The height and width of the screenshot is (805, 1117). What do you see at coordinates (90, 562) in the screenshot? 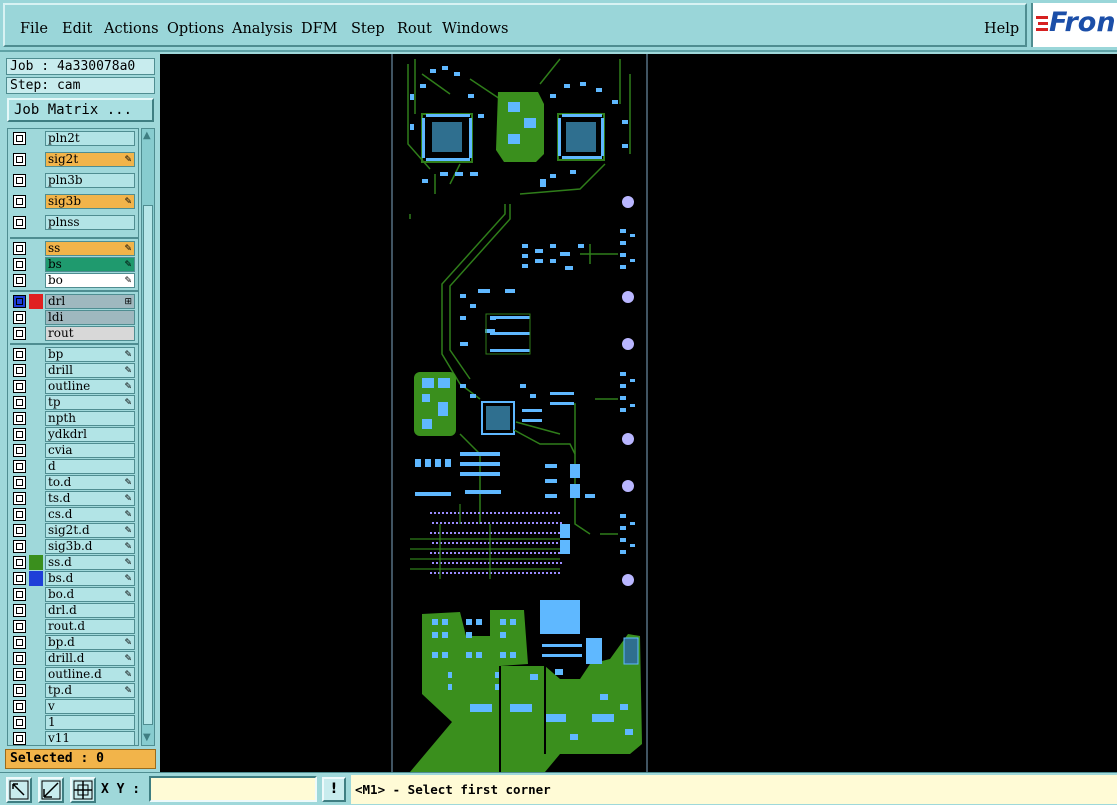
I see `layer-name: ss.d ✎` at bounding box center [90, 562].